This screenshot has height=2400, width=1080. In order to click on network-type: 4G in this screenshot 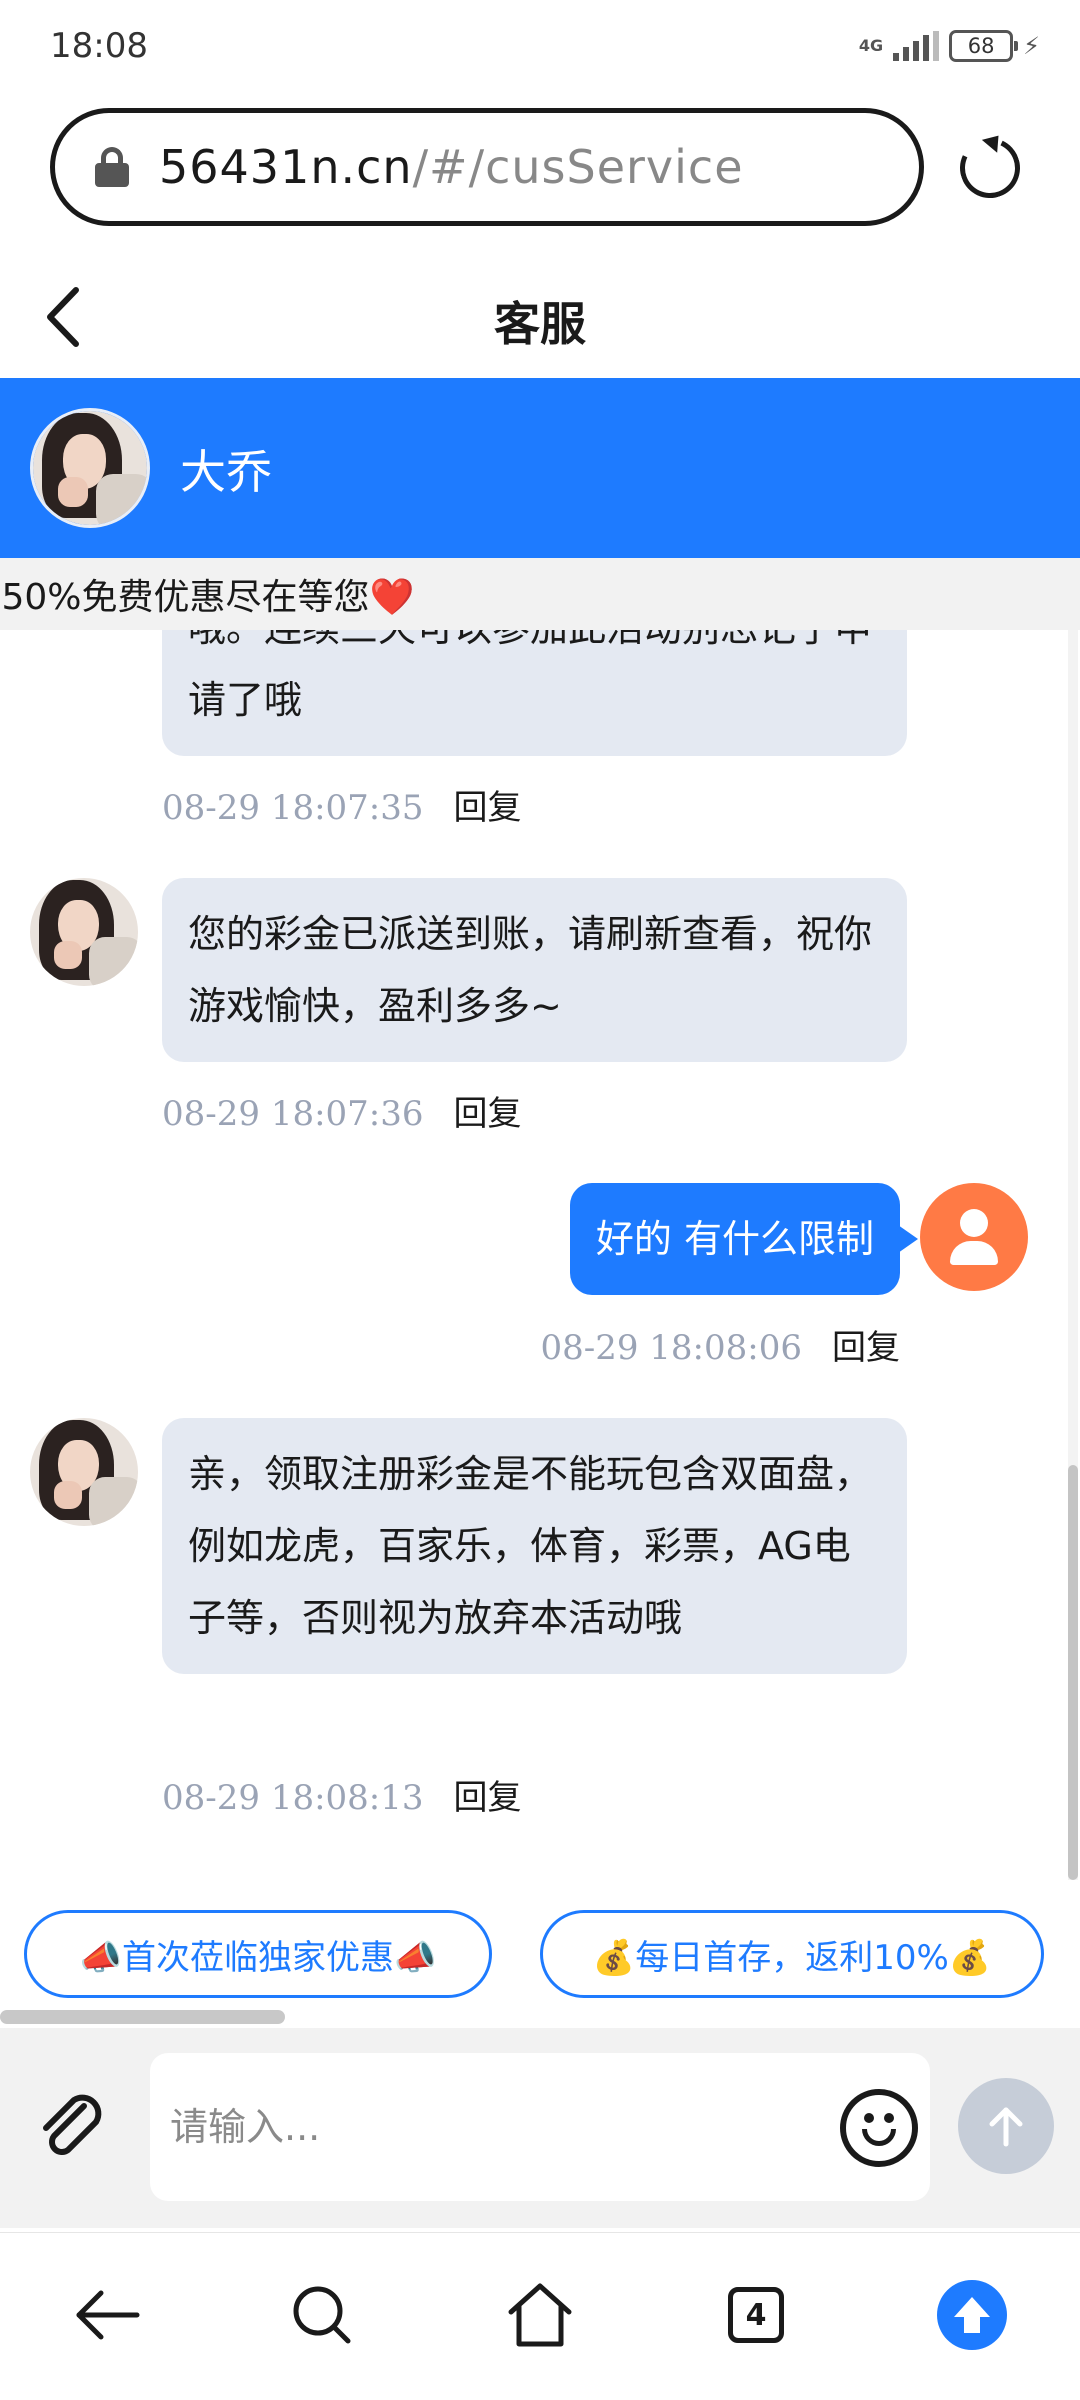, I will do `click(871, 45)`.